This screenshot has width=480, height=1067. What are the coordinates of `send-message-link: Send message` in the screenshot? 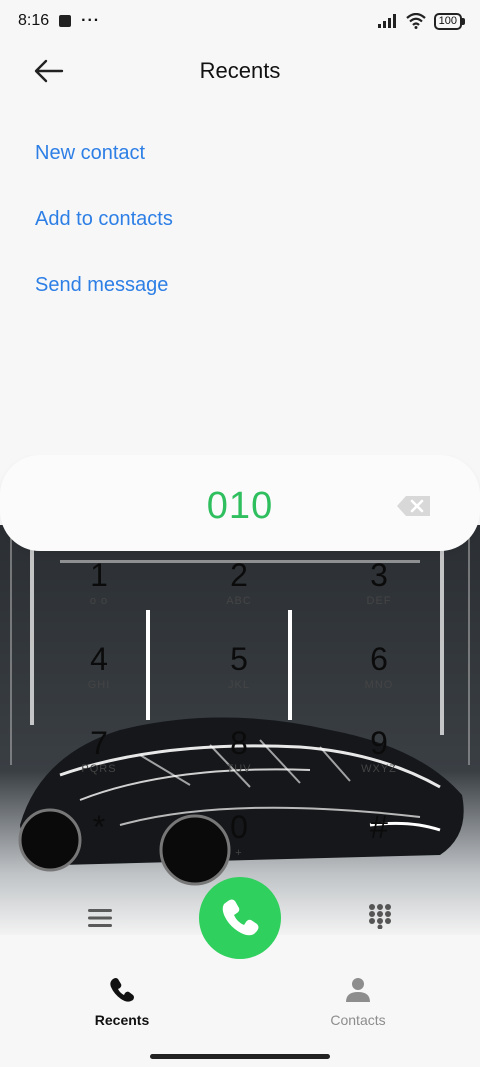 It's located at (104, 303).